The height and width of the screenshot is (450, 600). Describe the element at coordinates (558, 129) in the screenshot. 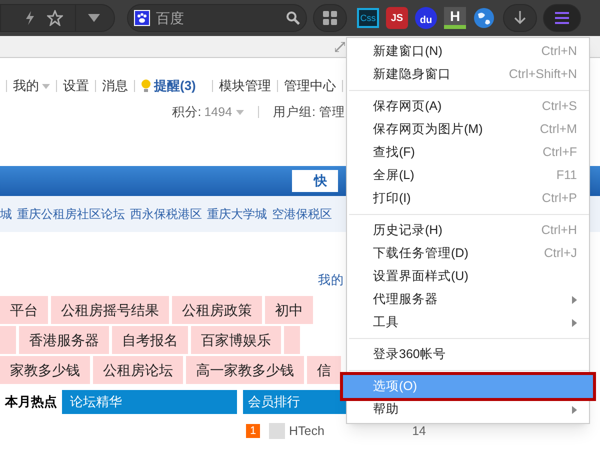

I see `shortcut-text: Ctrl+M` at that location.